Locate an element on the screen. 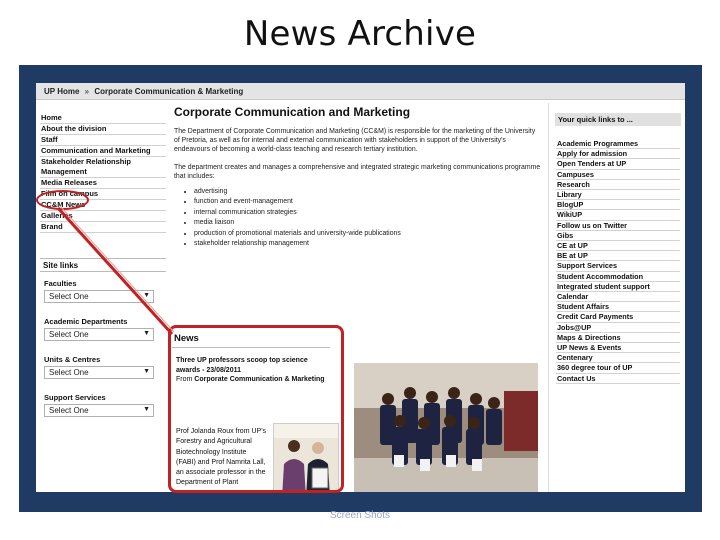 The width and height of the screenshot is (720, 540). nav-item-about: About the division is located at coordinates (103, 129).